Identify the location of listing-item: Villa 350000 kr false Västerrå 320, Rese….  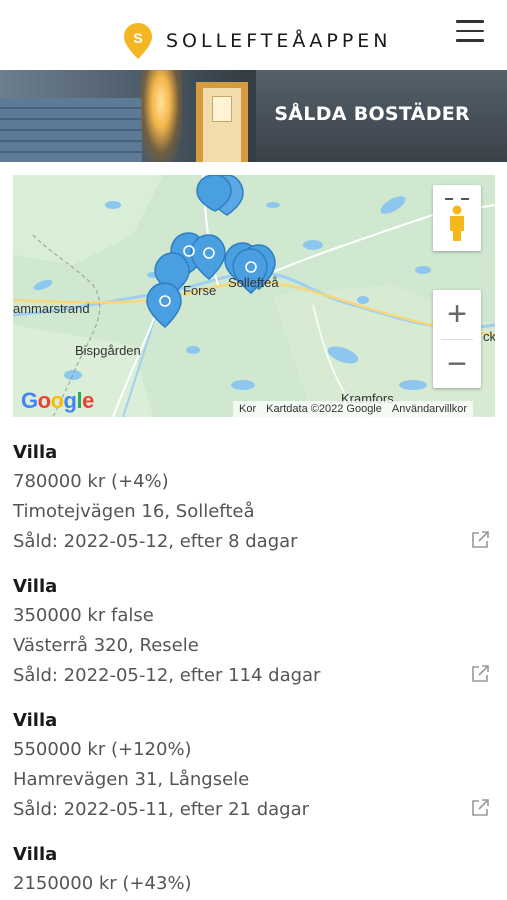
(254, 631).